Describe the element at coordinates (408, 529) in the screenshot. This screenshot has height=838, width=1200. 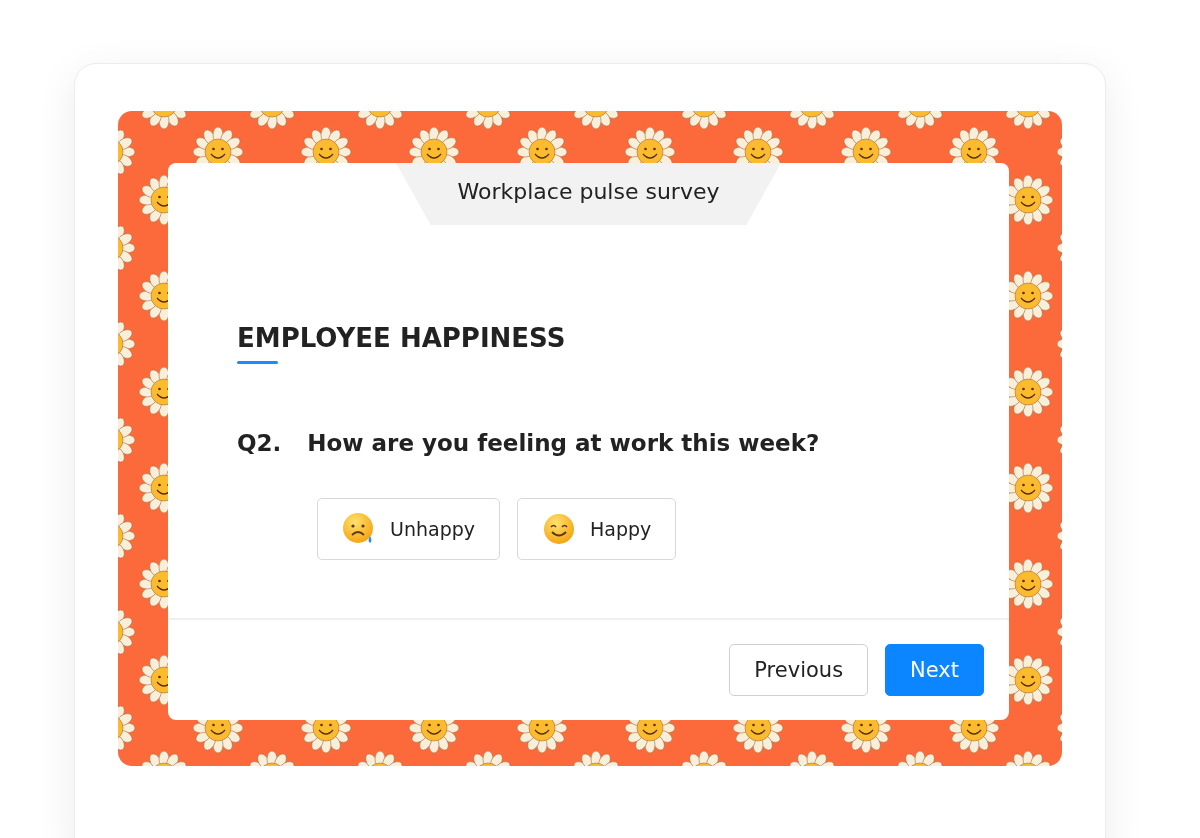
I see `answer-option-button: Unhappy` at that location.